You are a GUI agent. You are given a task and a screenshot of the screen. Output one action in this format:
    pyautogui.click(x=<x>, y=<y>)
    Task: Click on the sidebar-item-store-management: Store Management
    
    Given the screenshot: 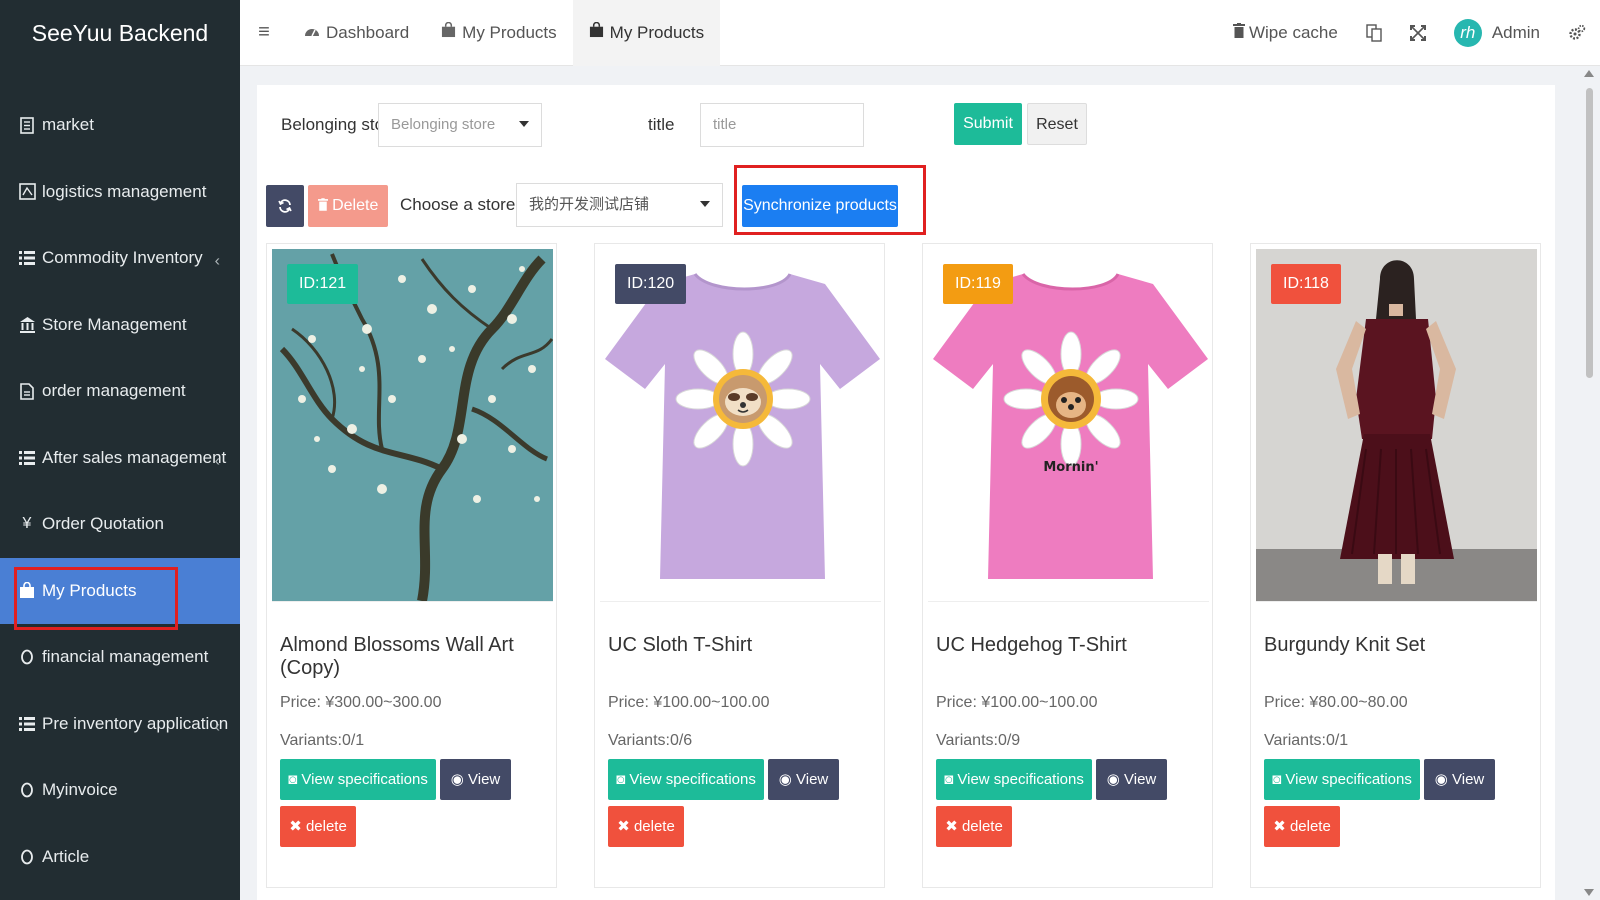 What is the action you would take?
    pyautogui.click(x=120, y=325)
    